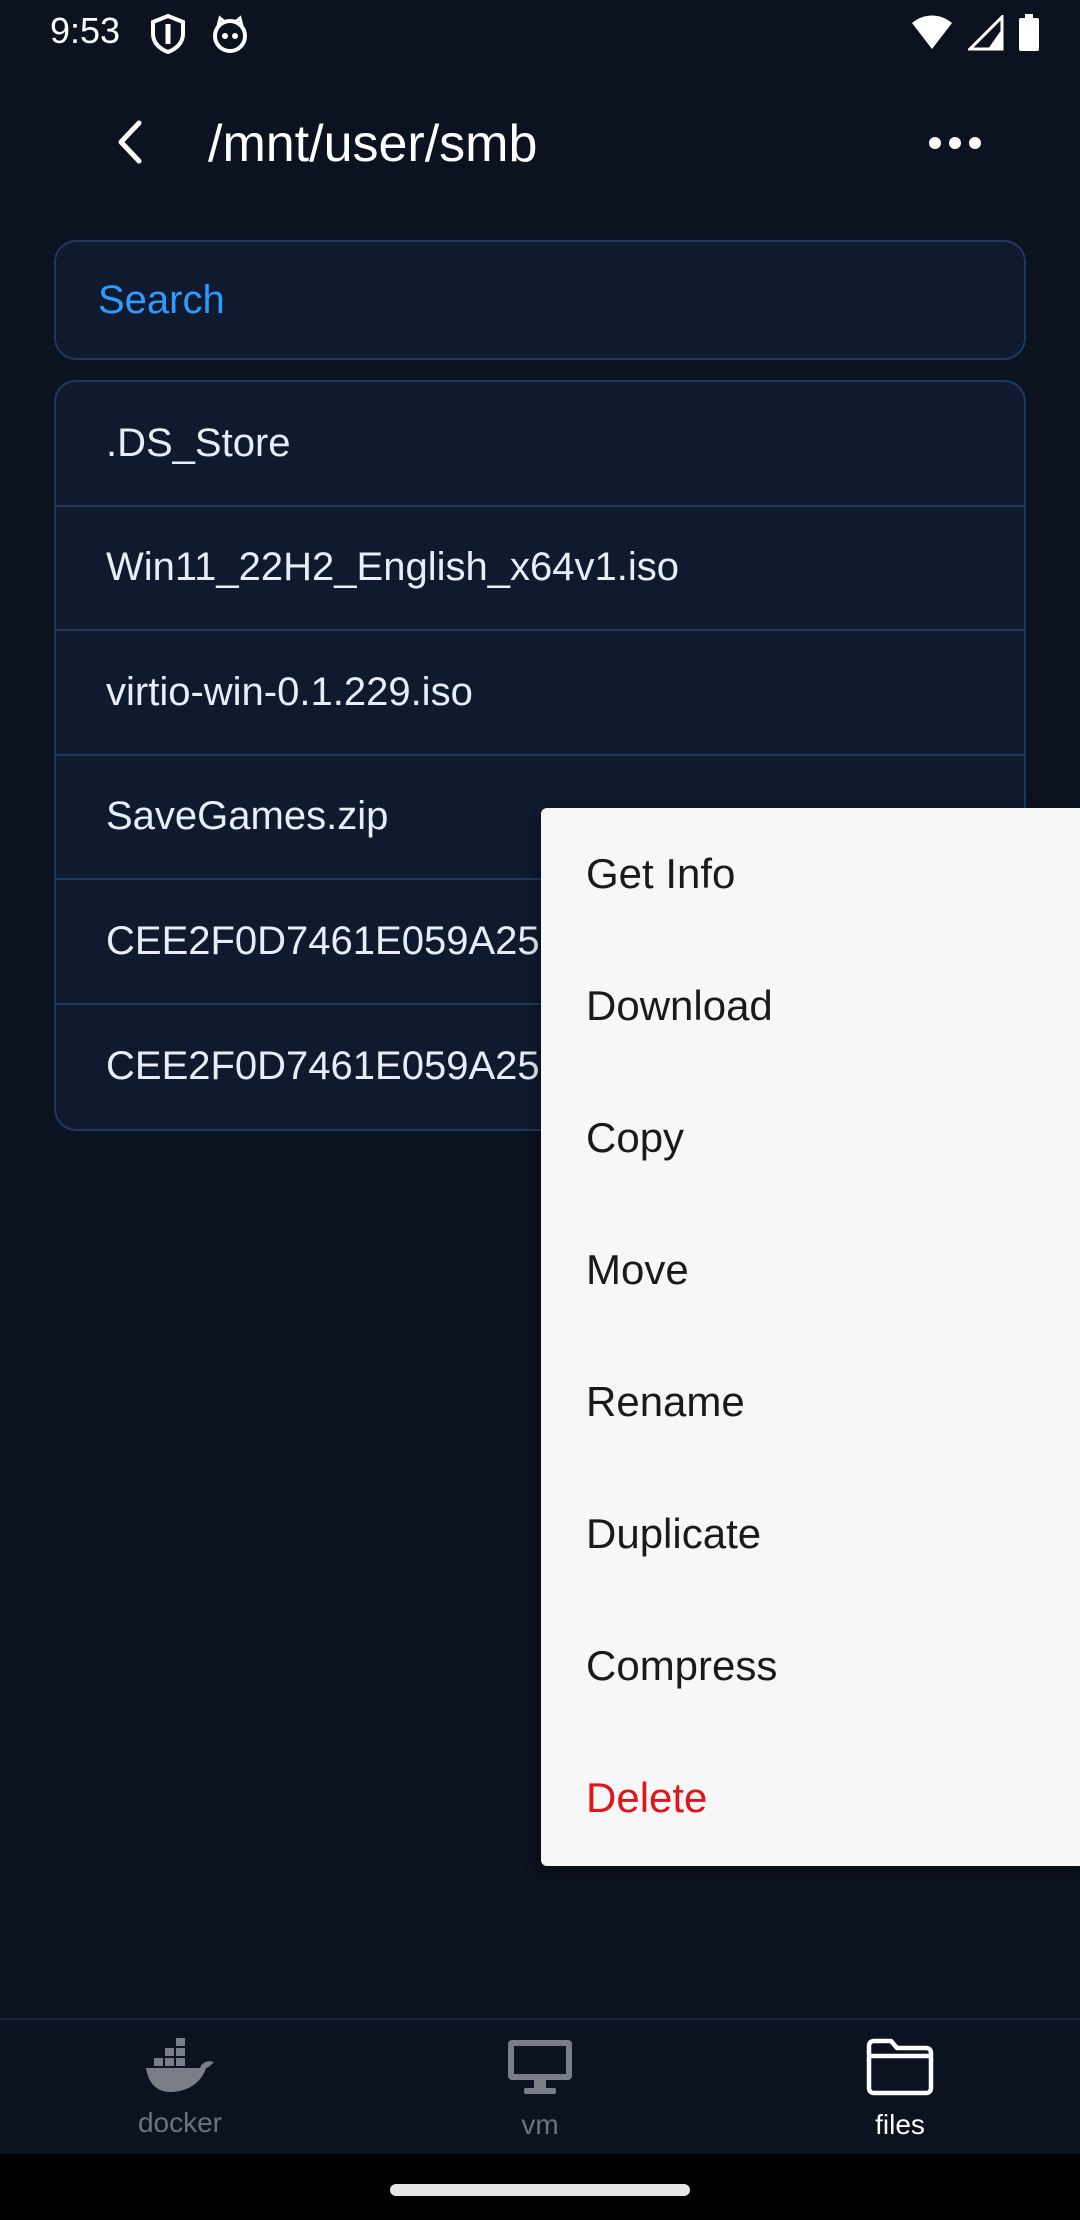 Image resolution: width=1080 pixels, height=2220 pixels. I want to click on gesture-handle, so click(540, 2190).